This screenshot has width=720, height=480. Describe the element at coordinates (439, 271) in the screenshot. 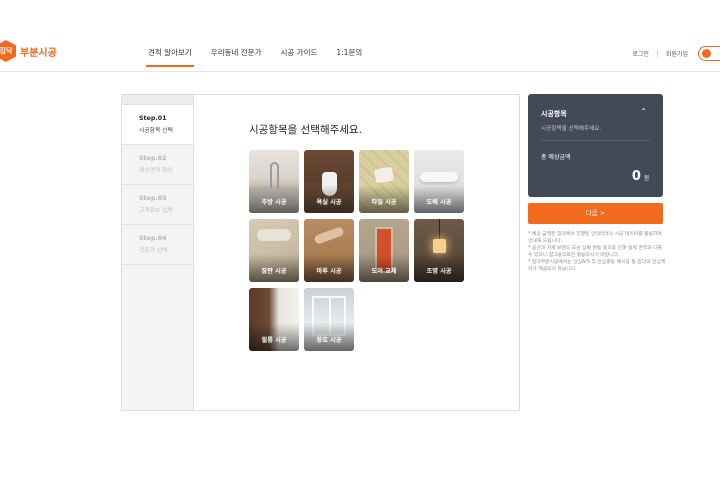

I see `tile-label: 조명 시공` at that location.